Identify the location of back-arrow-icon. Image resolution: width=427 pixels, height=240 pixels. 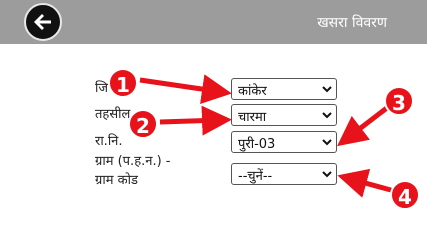
(42, 22).